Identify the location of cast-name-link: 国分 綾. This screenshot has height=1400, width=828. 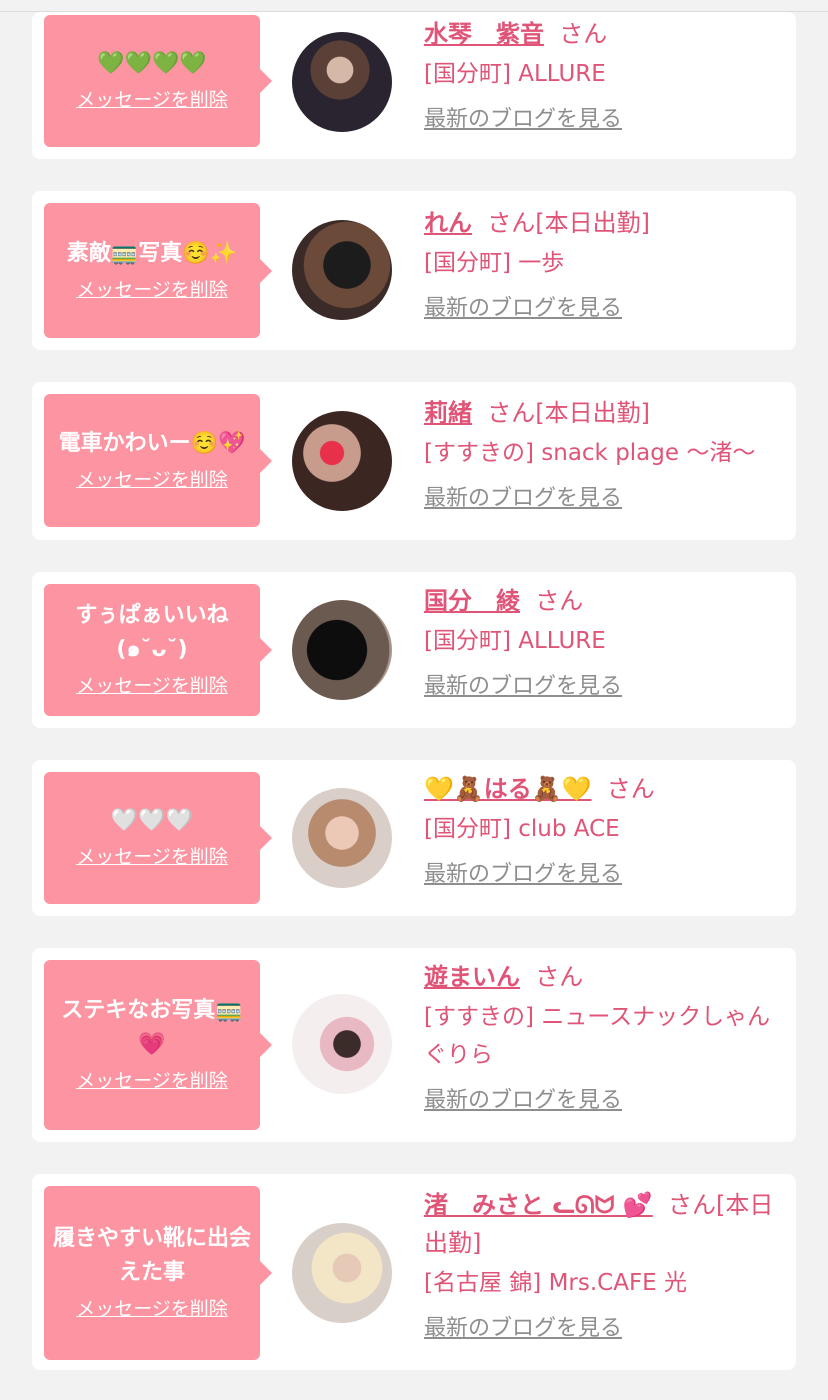
(472, 601).